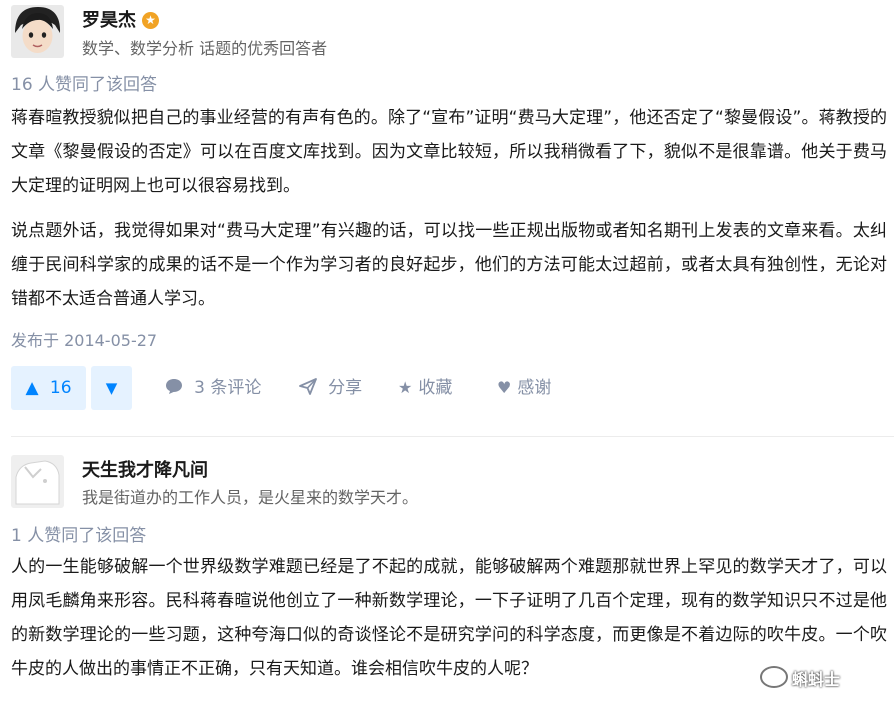  Describe the element at coordinates (32, 388) in the screenshot. I see `triangle-up-icon: ▲` at that location.